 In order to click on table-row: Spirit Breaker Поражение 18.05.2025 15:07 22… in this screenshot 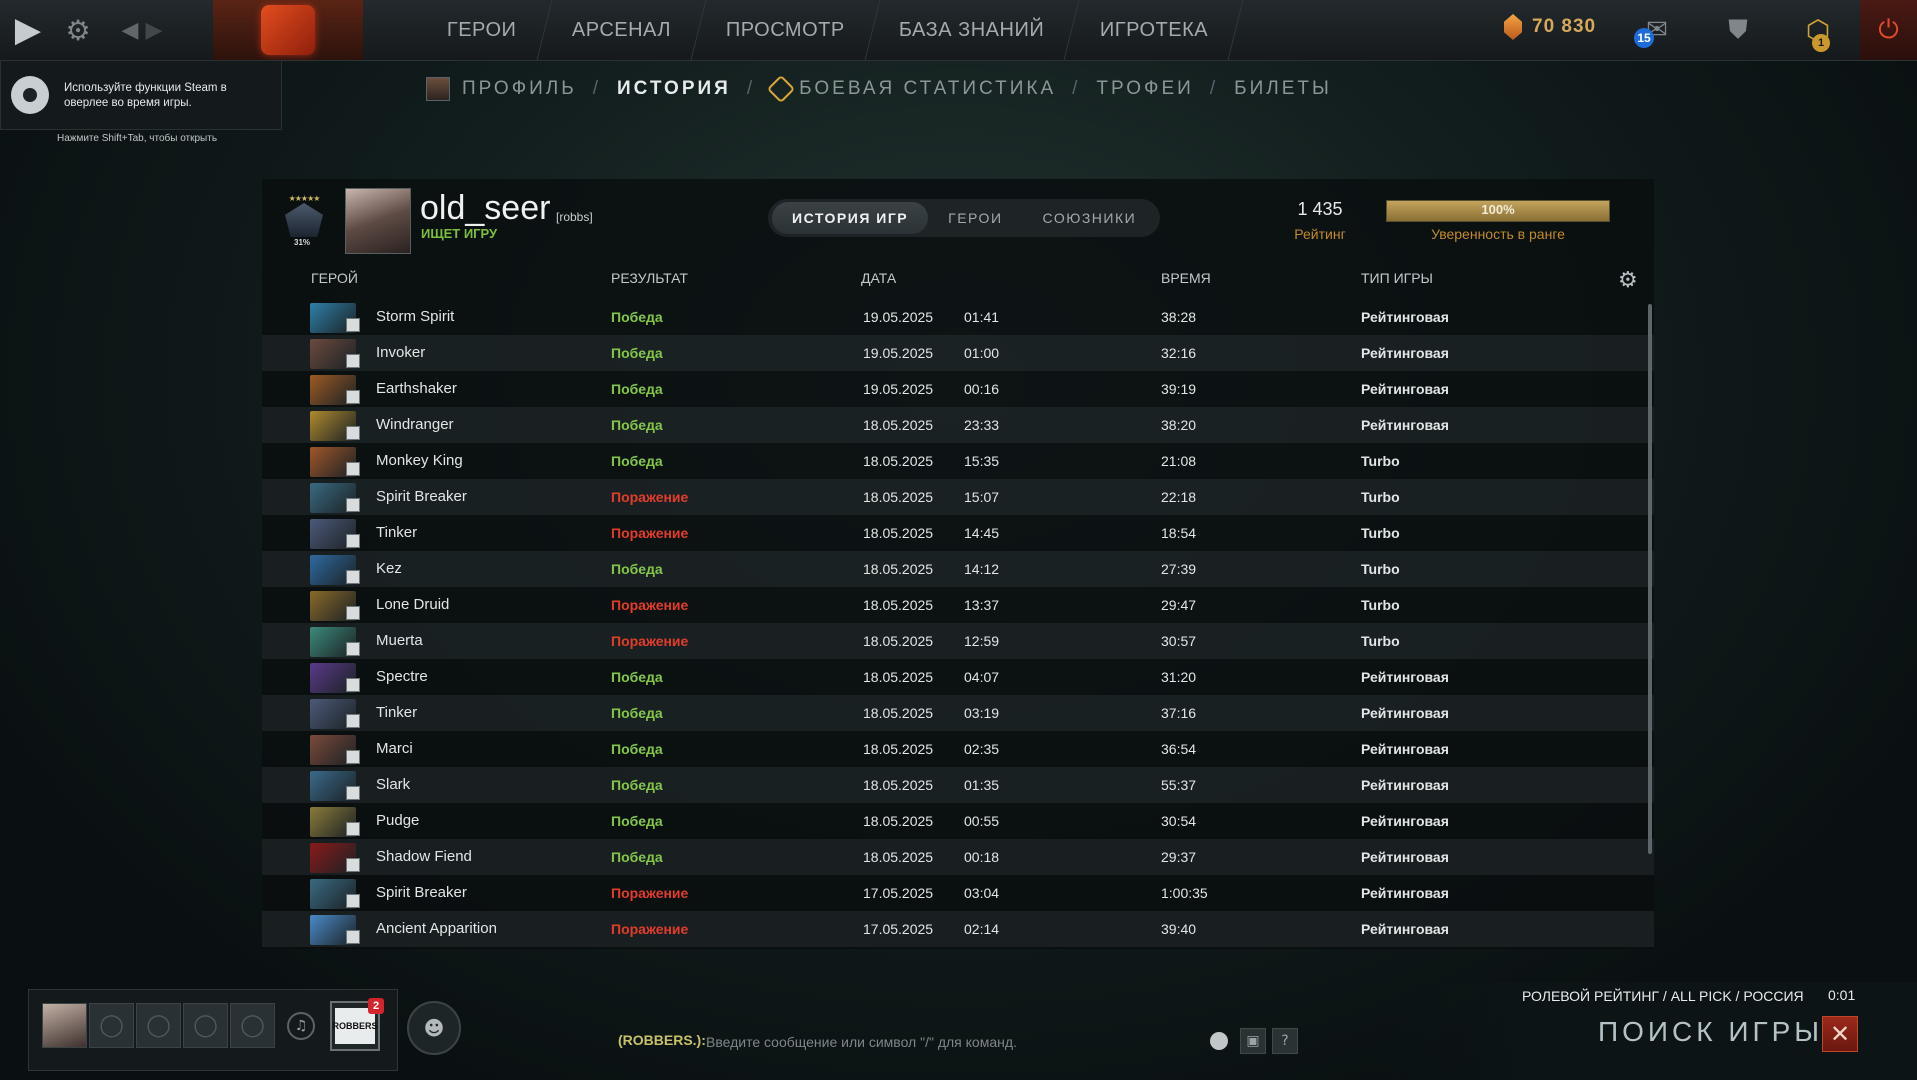, I will do `click(958, 497)`.